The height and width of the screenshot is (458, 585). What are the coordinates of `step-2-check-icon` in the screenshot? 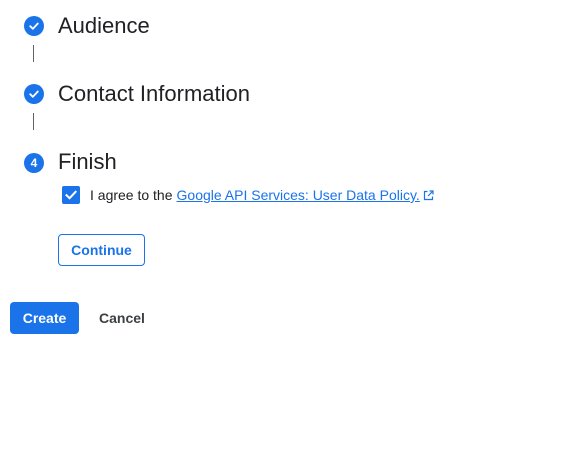 It's located at (34, 94).